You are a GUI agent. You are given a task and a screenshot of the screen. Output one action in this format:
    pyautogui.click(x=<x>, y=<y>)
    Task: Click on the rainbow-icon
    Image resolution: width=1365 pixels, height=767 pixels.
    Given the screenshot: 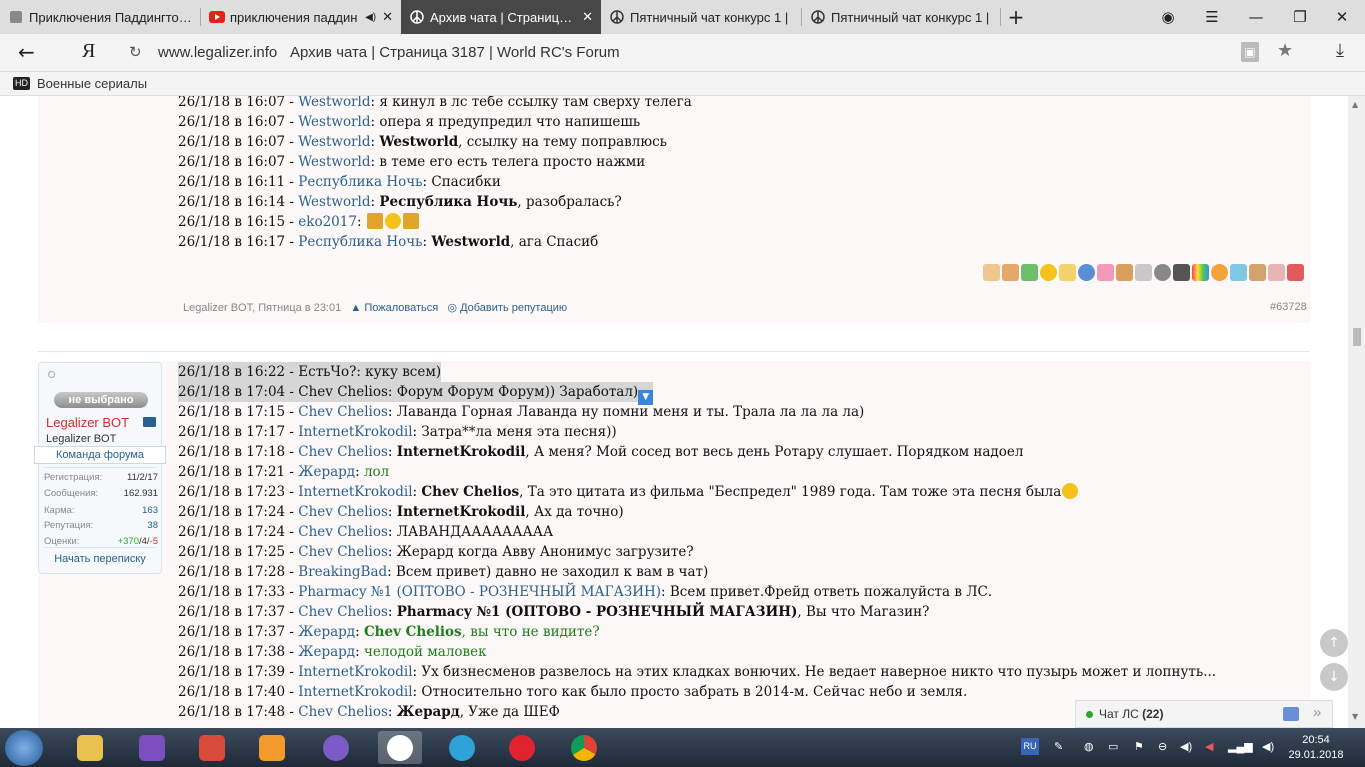 What is the action you would take?
    pyautogui.click(x=1200, y=272)
    